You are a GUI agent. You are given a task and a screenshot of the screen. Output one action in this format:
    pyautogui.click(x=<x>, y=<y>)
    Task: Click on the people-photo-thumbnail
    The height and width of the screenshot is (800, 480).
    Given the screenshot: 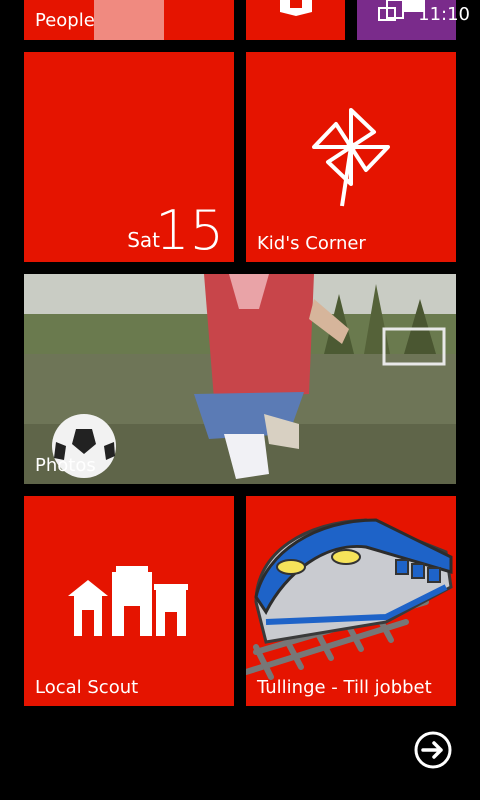 What is the action you would take?
    pyautogui.click(x=129, y=20)
    